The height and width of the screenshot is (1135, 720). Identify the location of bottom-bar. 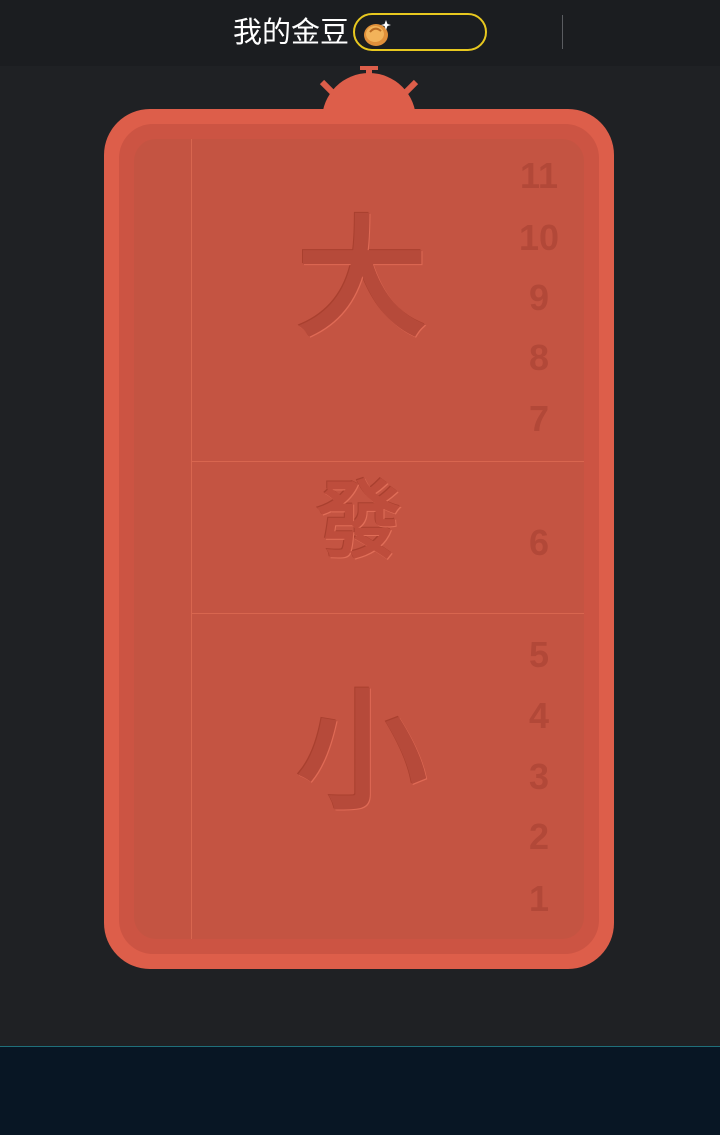
(360, 1090).